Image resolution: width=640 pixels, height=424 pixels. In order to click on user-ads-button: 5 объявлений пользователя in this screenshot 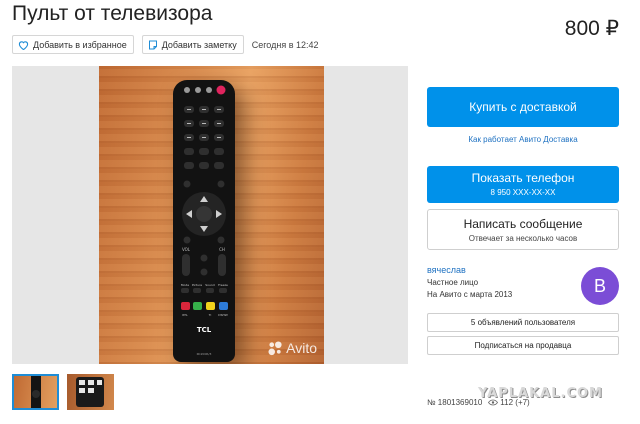, I will do `click(523, 322)`.